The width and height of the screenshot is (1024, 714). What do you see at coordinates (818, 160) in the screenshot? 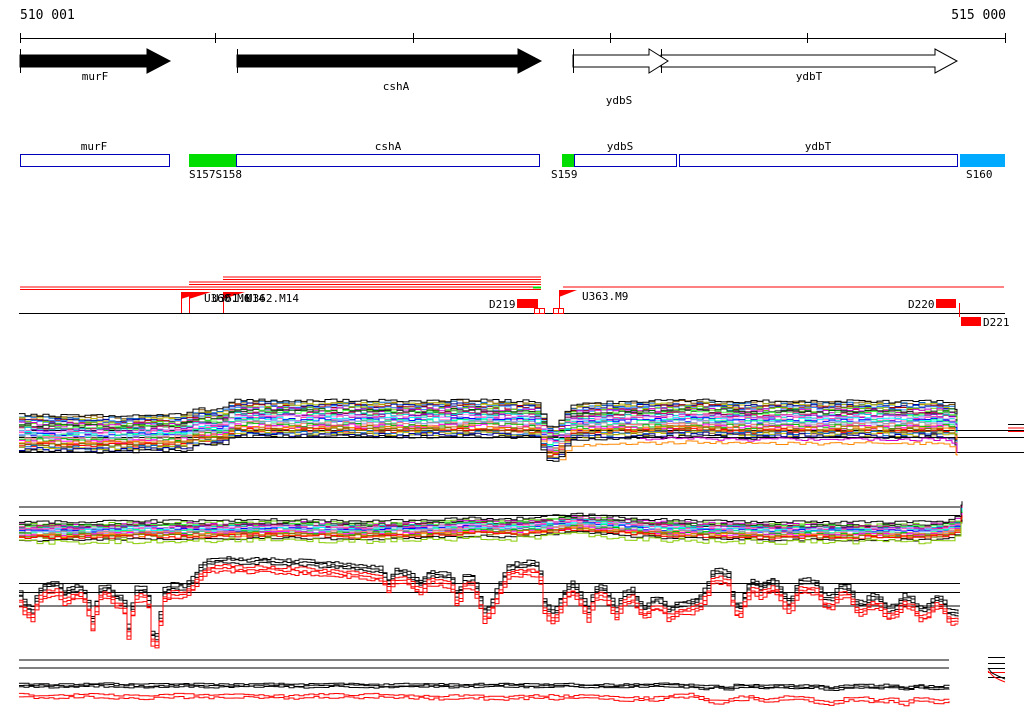
I see `gene-box-ydbT` at bounding box center [818, 160].